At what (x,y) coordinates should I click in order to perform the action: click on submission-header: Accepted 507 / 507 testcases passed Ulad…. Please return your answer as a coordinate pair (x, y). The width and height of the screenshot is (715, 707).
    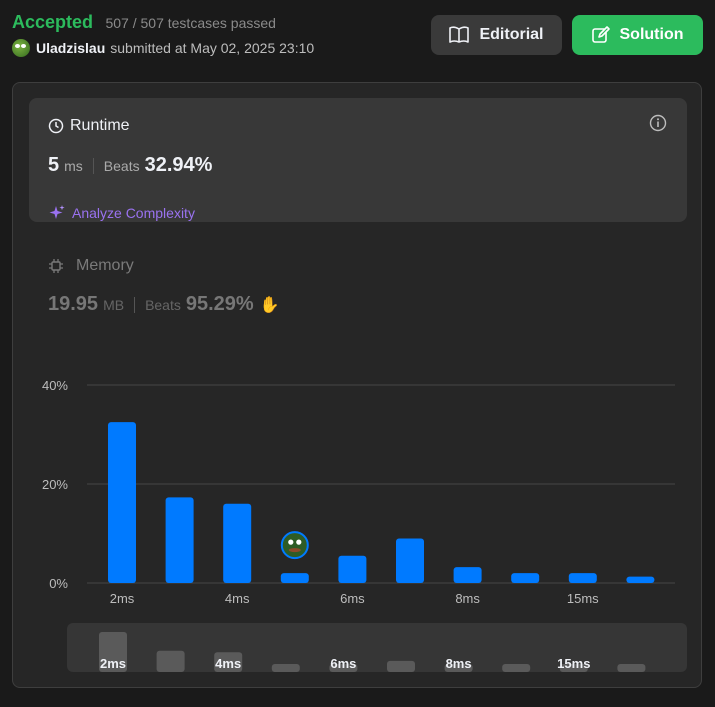
    Looking at the image, I should click on (163, 34).